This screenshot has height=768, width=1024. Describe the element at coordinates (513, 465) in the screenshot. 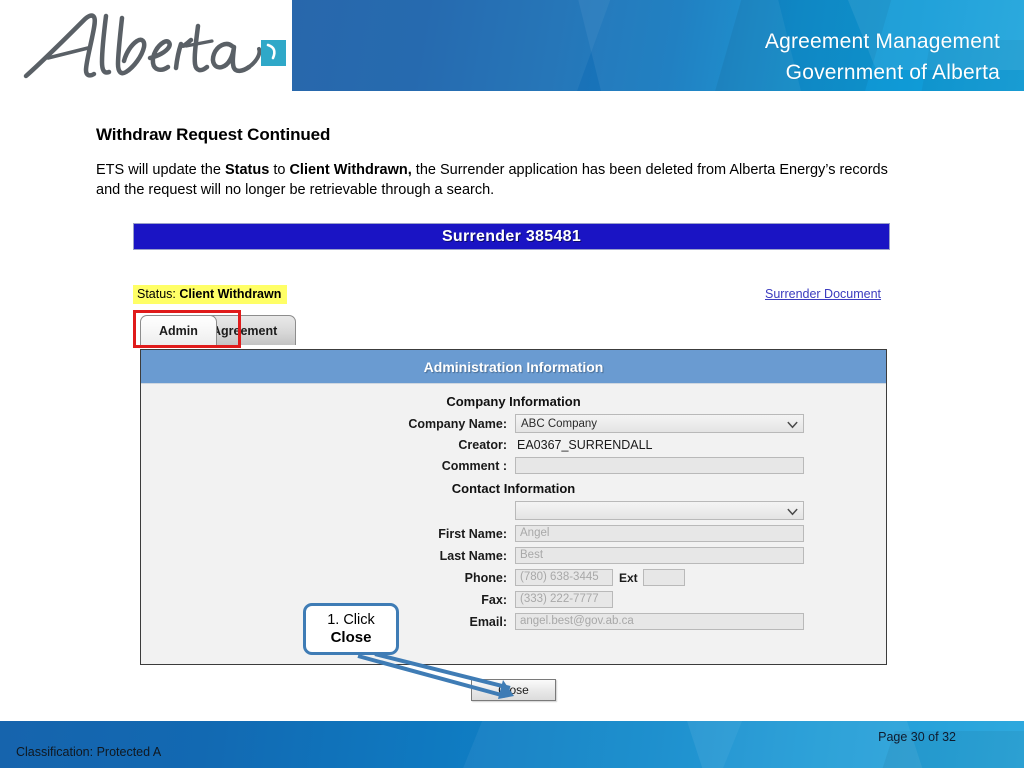

I see `field-row-comment: Comment :` at that location.